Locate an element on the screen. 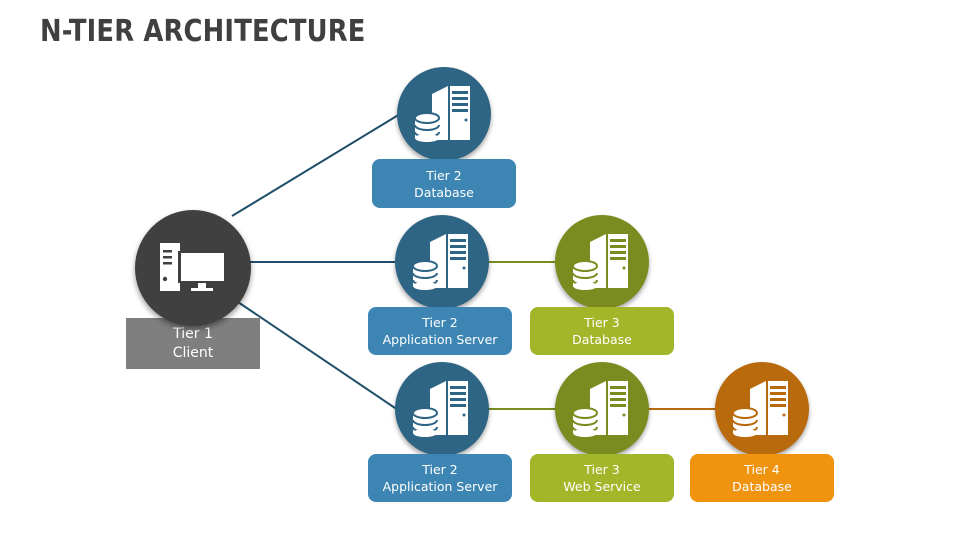  tier-name: Client is located at coordinates (193, 352).